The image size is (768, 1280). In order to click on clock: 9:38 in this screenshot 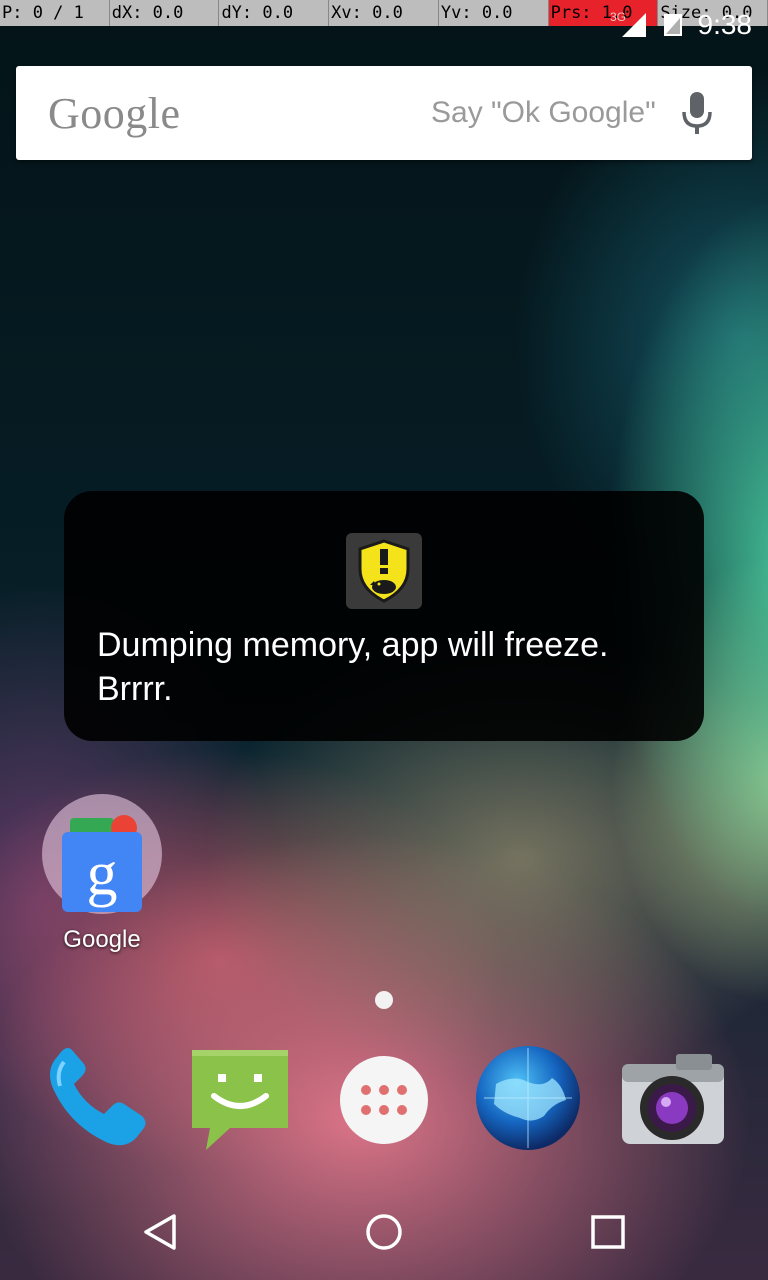, I will do `click(725, 24)`.